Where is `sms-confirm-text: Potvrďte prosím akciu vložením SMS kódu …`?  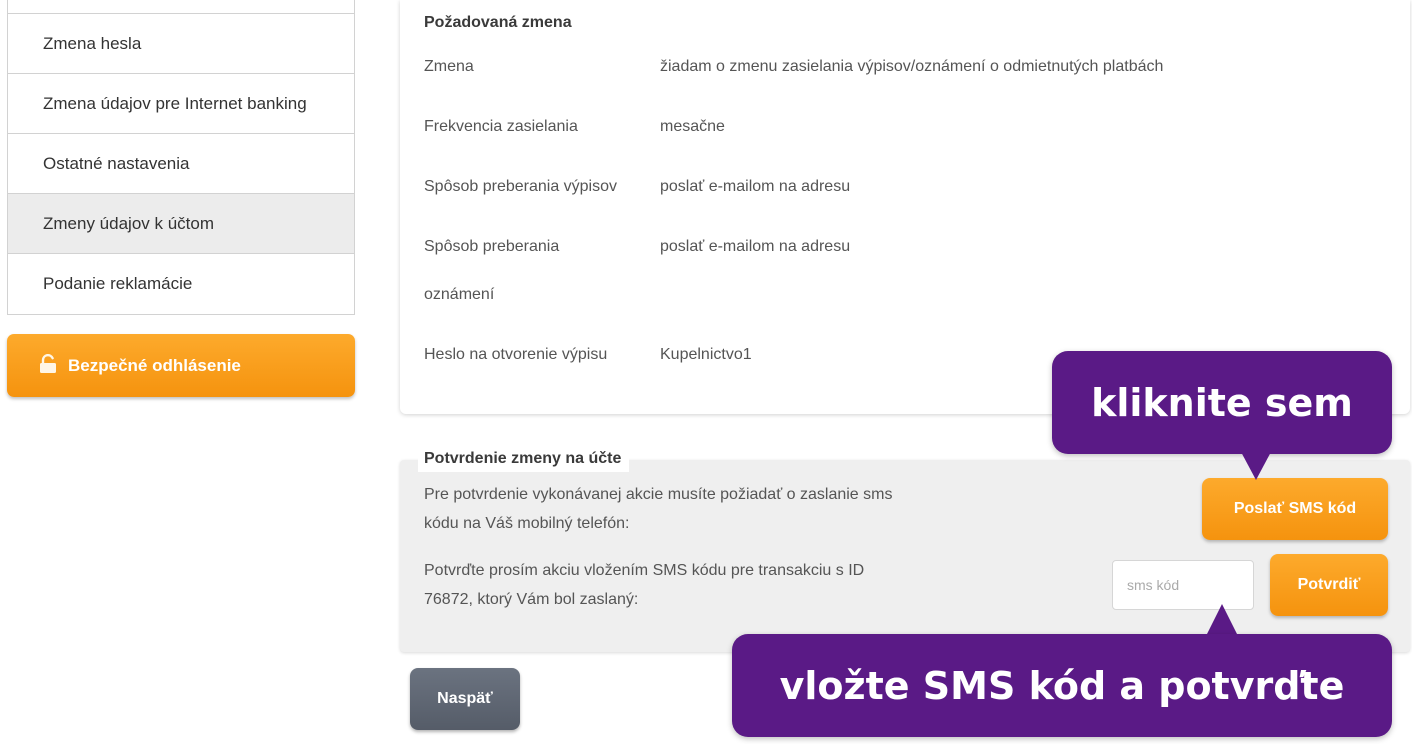 sms-confirm-text: Potvrďte prosím akciu vložením SMS kódu … is located at coordinates (719, 585).